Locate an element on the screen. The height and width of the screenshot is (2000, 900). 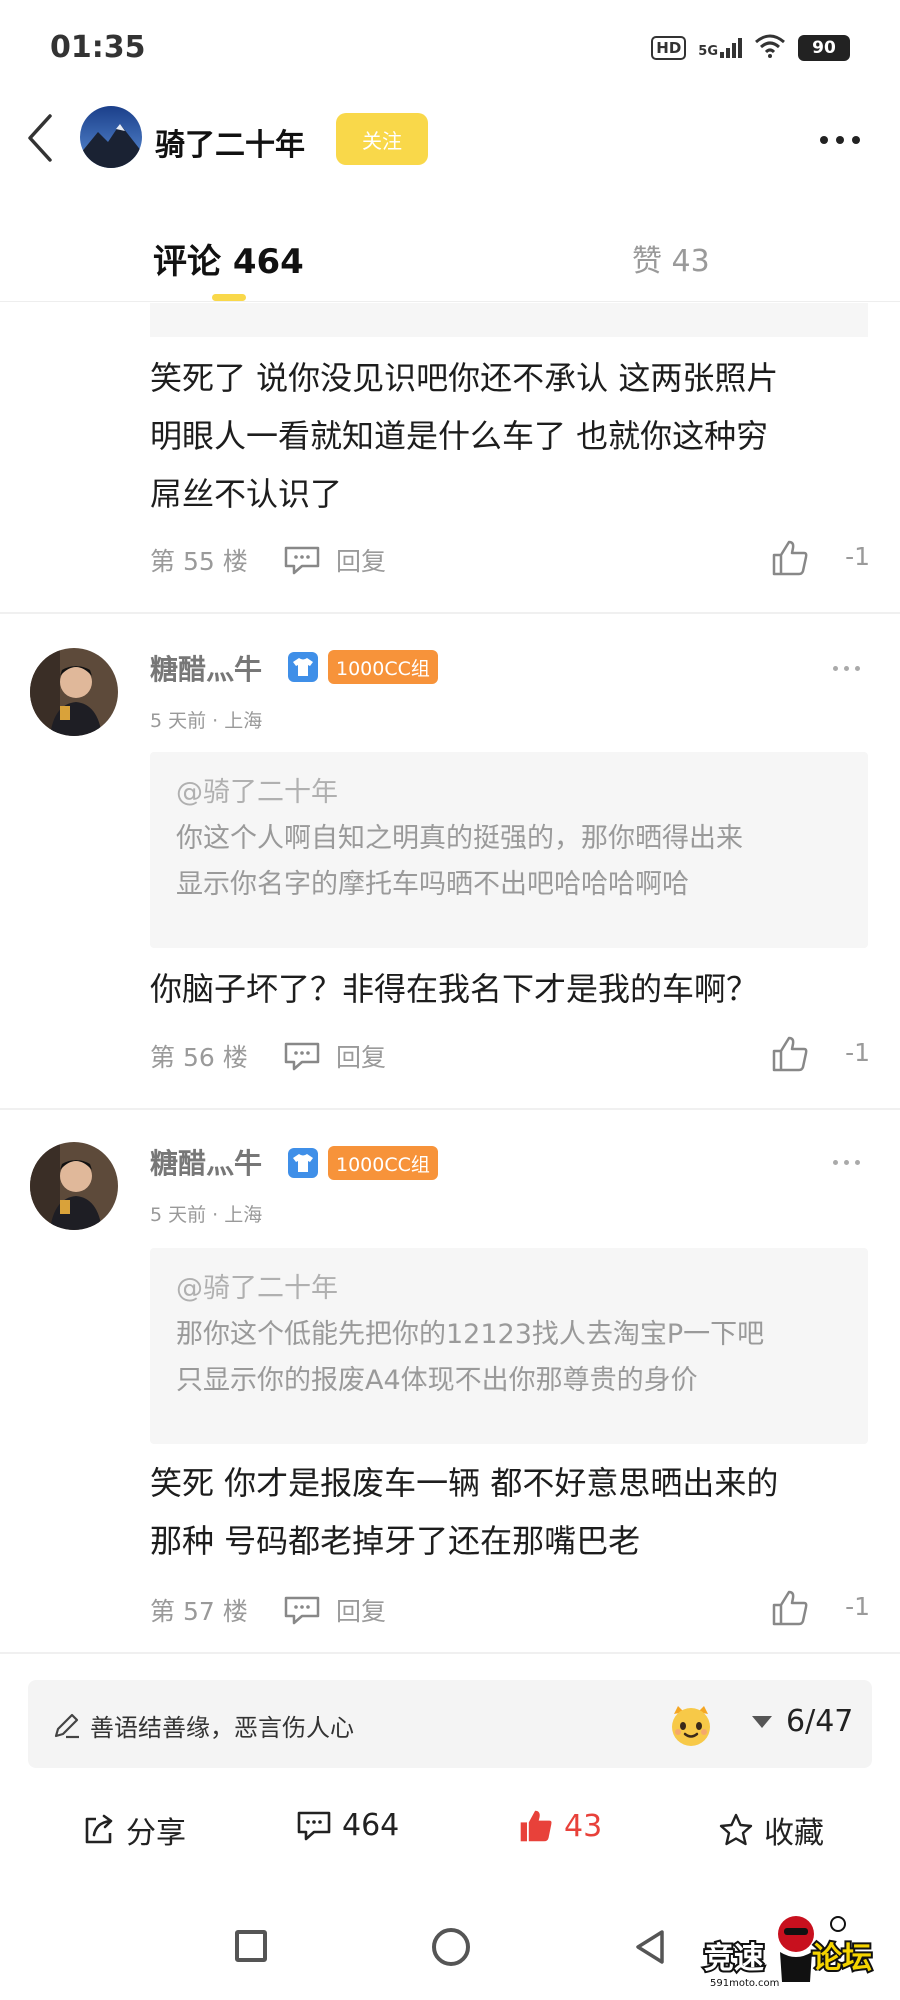
pen-icon is located at coordinates (67, 1727).